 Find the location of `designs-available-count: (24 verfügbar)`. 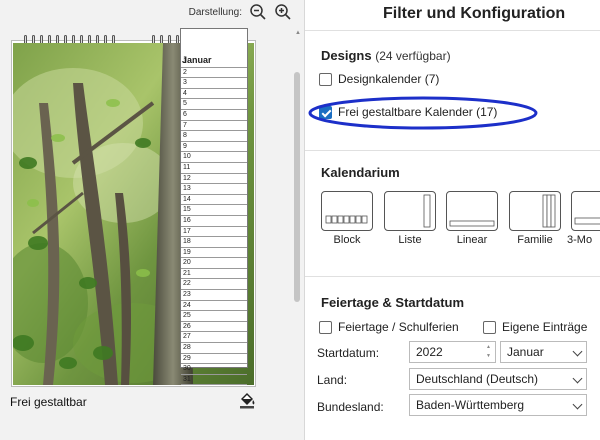

designs-available-count: (24 verfügbar) is located at coordinates (413, 56).